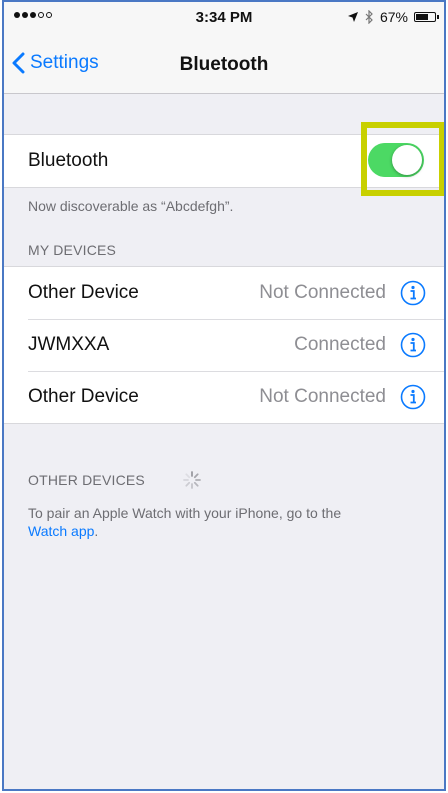  I want to click on battery-icon, so click(426, 17).